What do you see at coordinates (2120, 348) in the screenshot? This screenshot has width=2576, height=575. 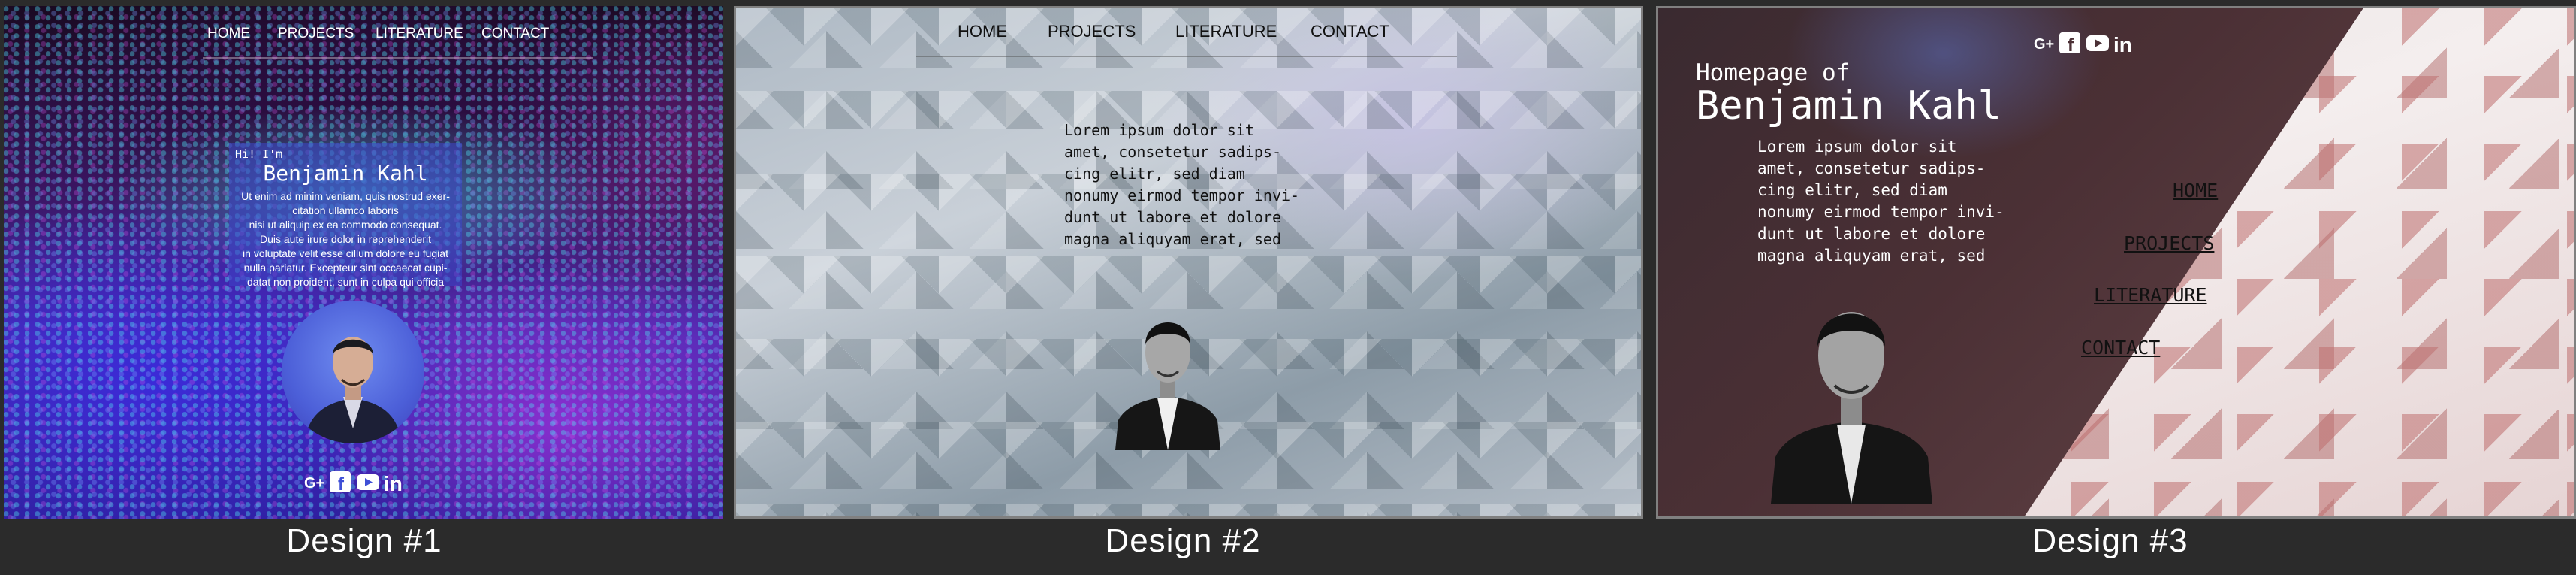 I see `menu-contact: CONTACT` at bounding box center [2120, 348].